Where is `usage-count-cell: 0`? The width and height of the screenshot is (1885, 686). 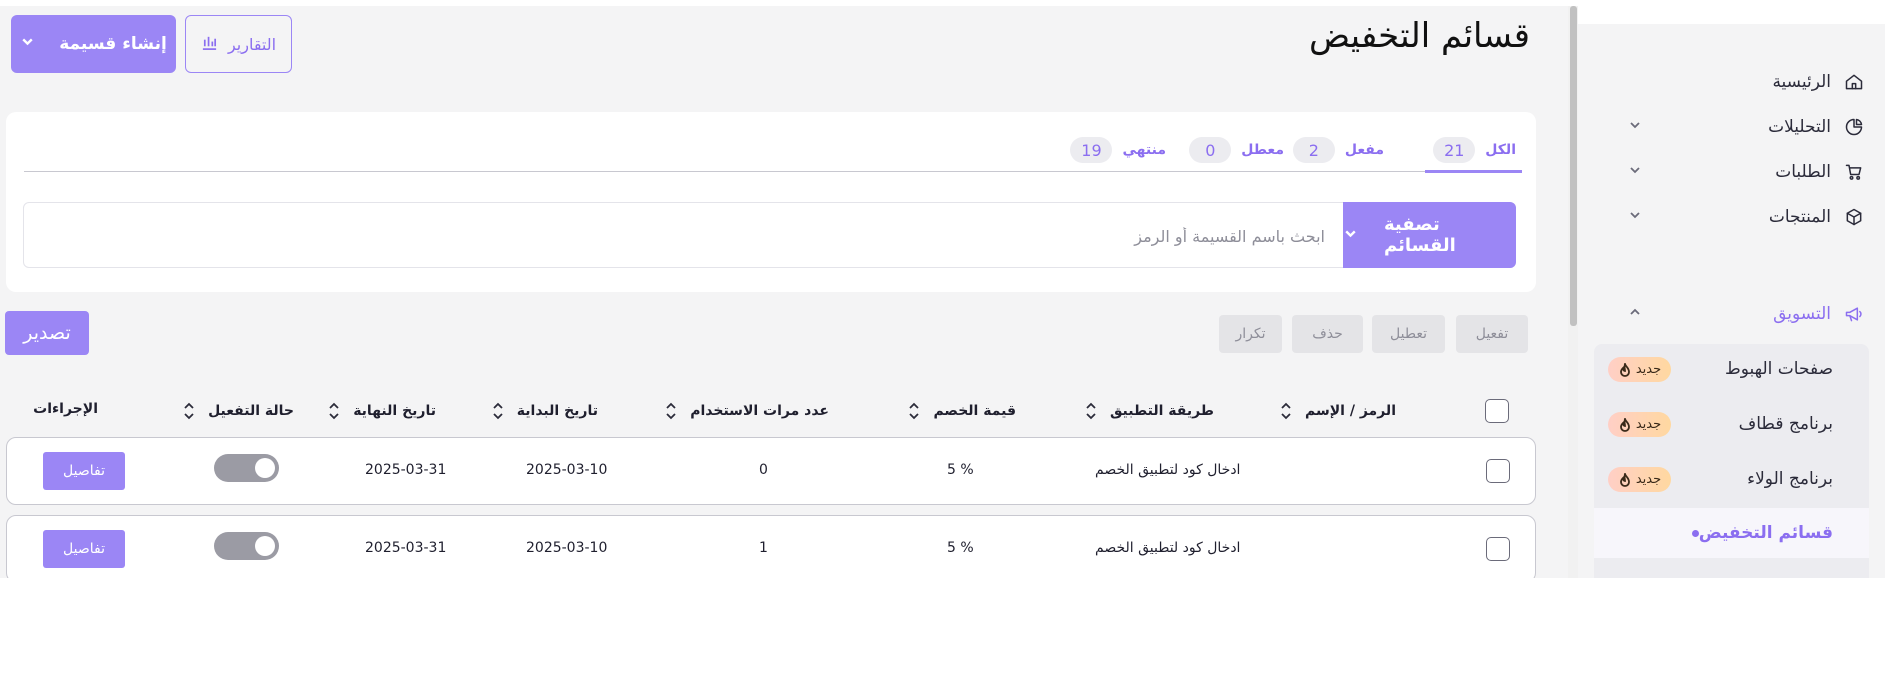 usage-count-cell: 0 is located at coordinates (763, 470).